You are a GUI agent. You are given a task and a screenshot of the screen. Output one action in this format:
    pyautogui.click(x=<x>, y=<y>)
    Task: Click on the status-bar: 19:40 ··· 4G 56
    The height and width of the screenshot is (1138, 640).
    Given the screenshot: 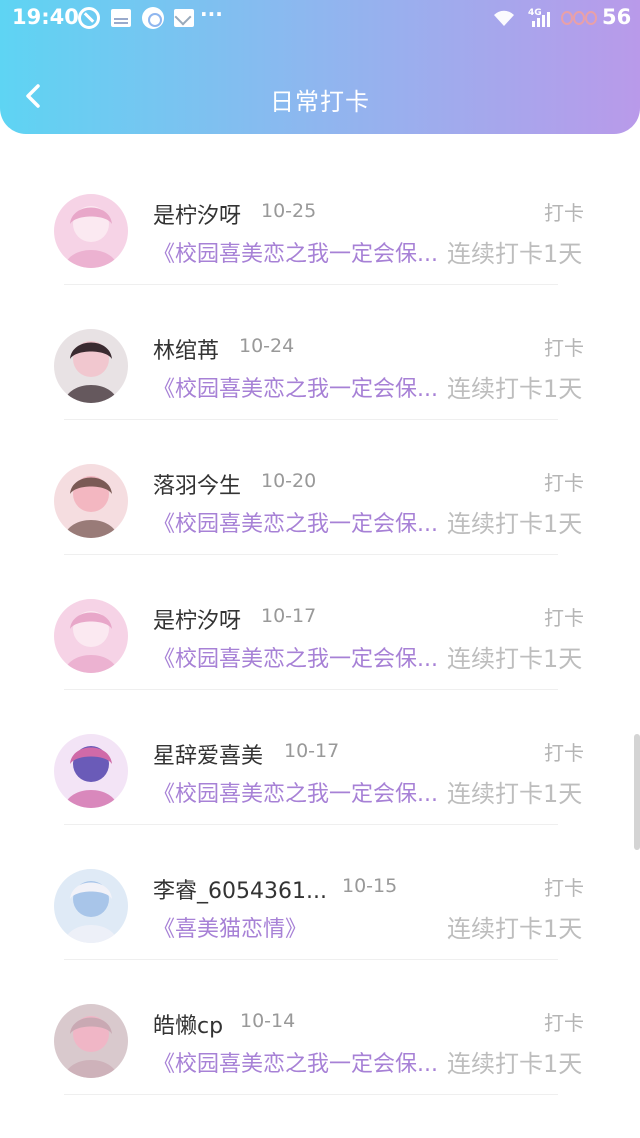 What is the action you would take?
    pyautogui.click(x=320, y=18)
    